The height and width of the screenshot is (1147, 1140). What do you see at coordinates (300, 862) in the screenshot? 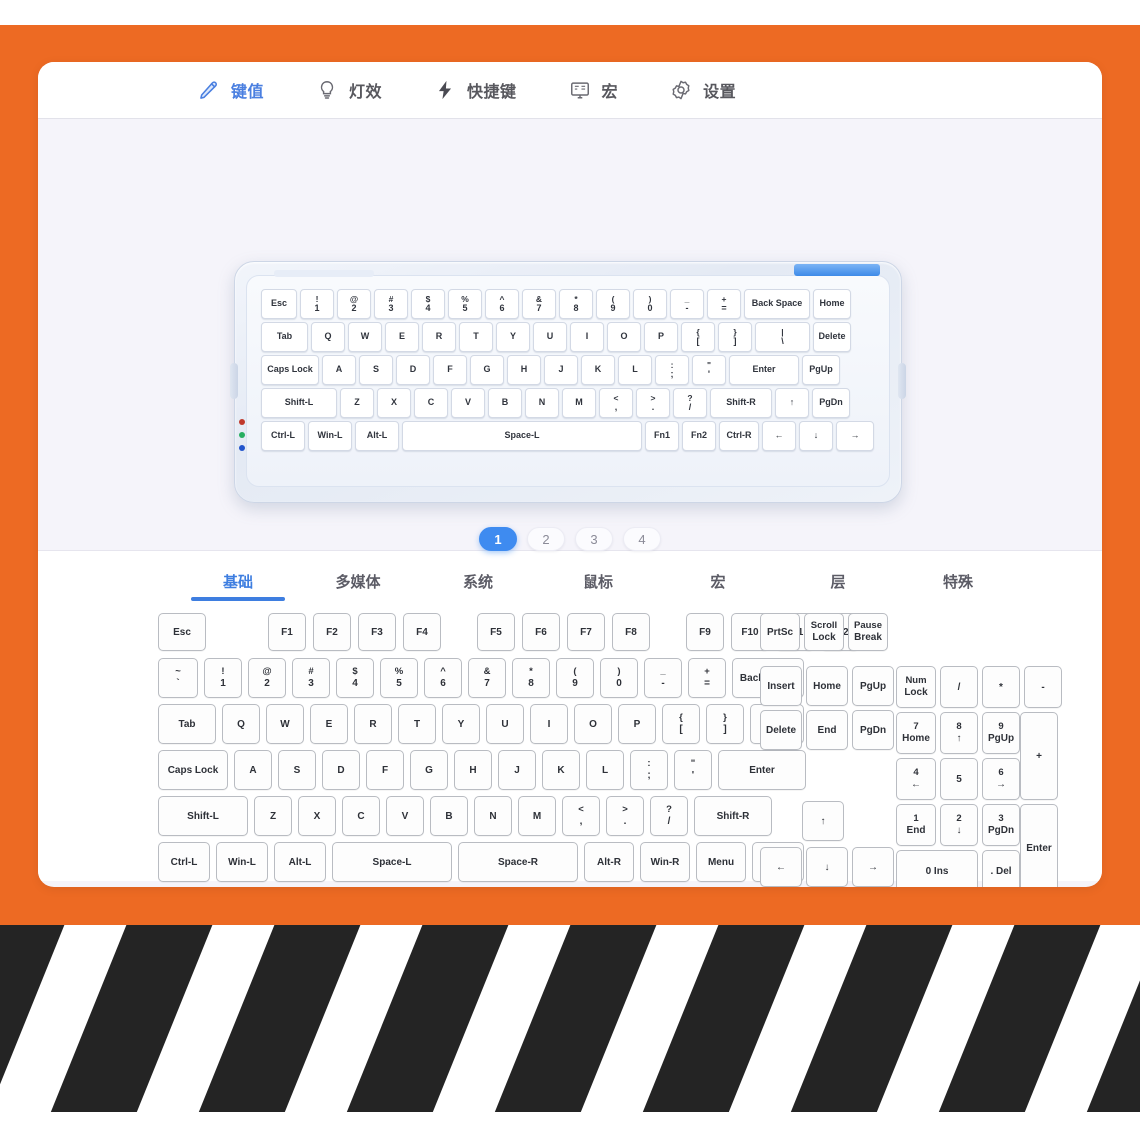
I see `picker-key: Alt-L` at bounding box center [300, 862].